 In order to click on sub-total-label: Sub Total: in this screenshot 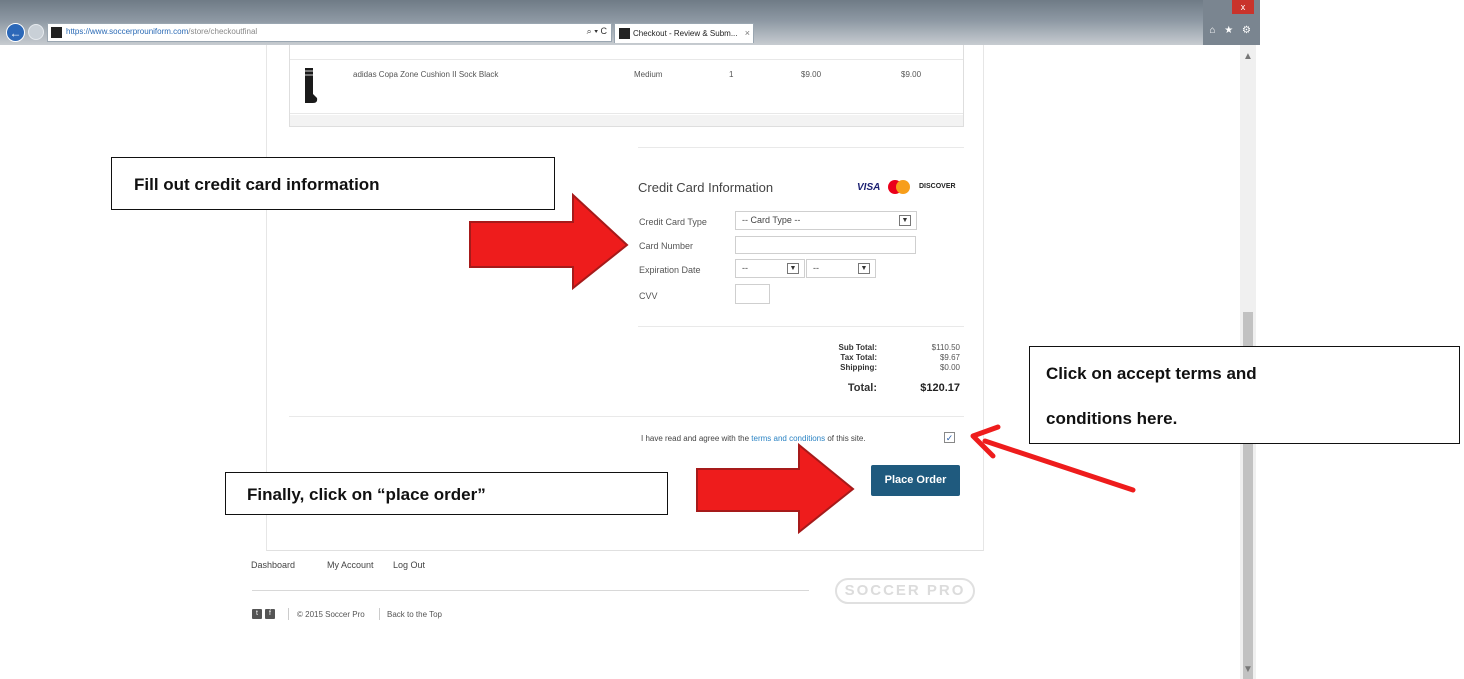, I will do `click(857, 347)`.